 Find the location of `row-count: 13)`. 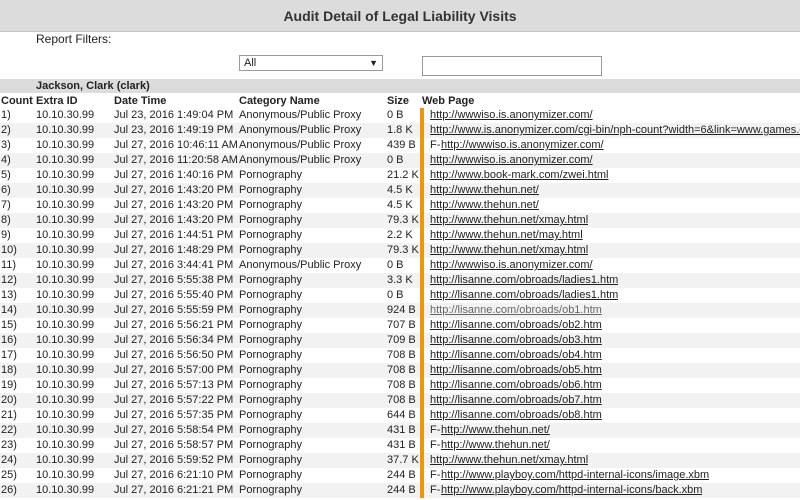

row-count: 13) is located at coordinates (9, 295).